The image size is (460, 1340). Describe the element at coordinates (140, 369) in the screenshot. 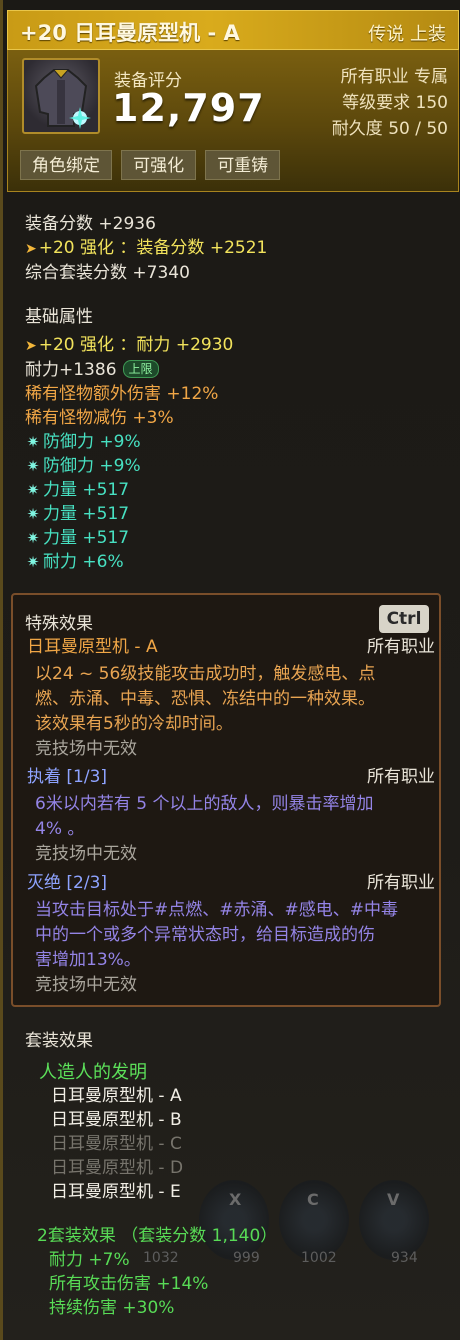

I see `max-badge: 上限` at that location.